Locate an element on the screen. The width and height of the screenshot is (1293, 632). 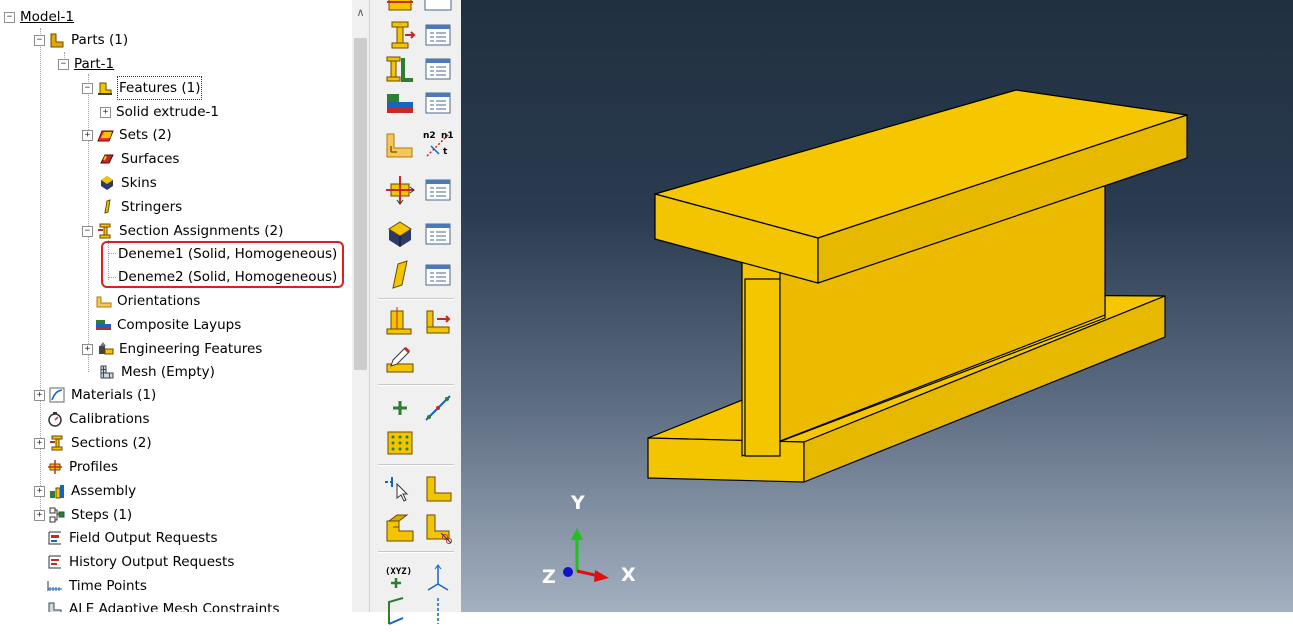
tree-item-stringers: Stringers is located at coordinates (141, 207).